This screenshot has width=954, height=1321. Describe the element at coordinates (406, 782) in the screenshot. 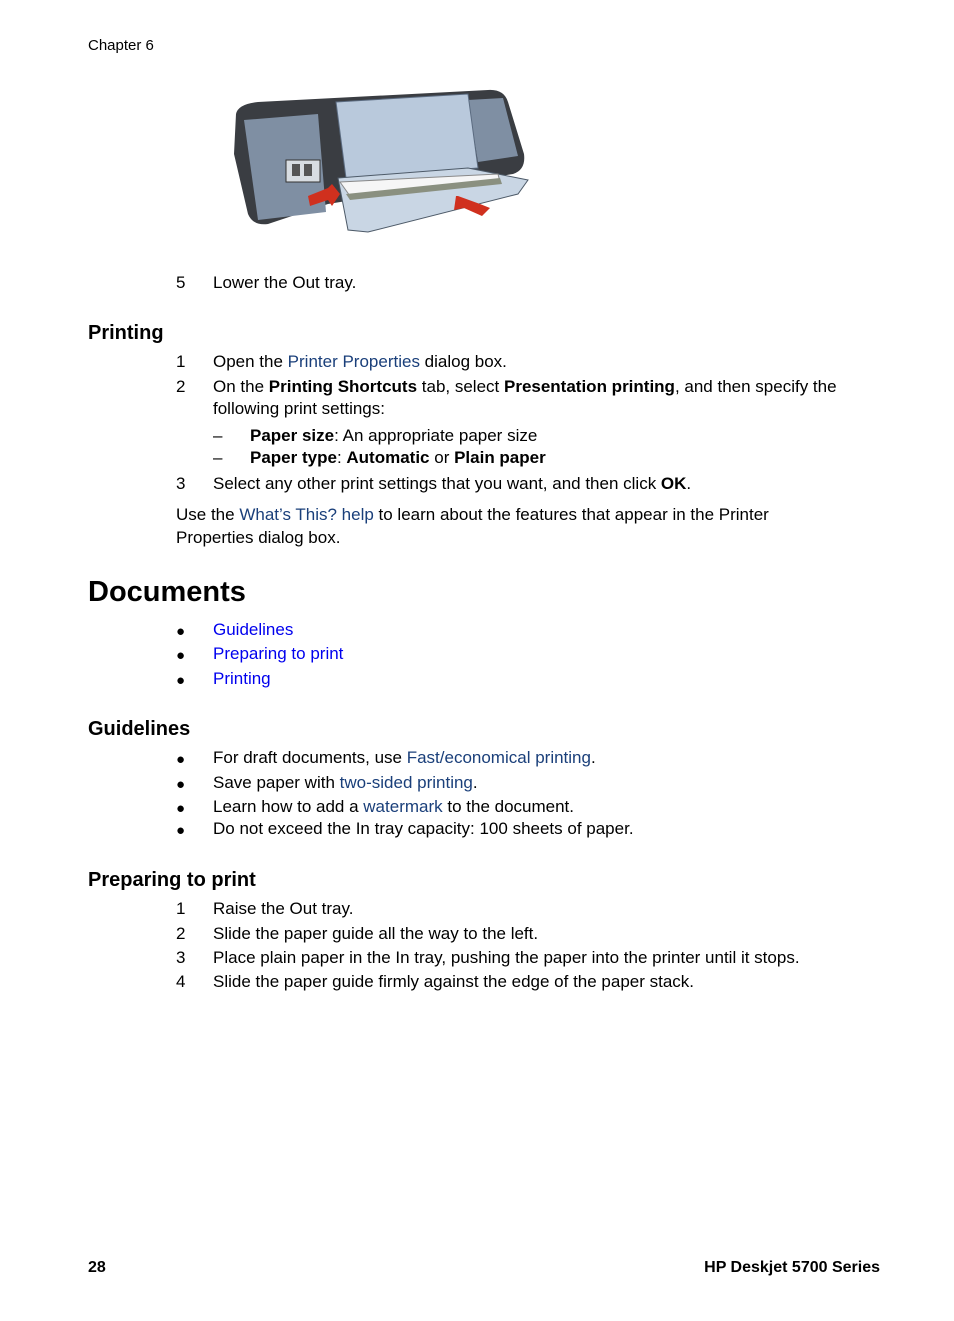

I see `two-sided-printing-link: two-sided printing` at that location.